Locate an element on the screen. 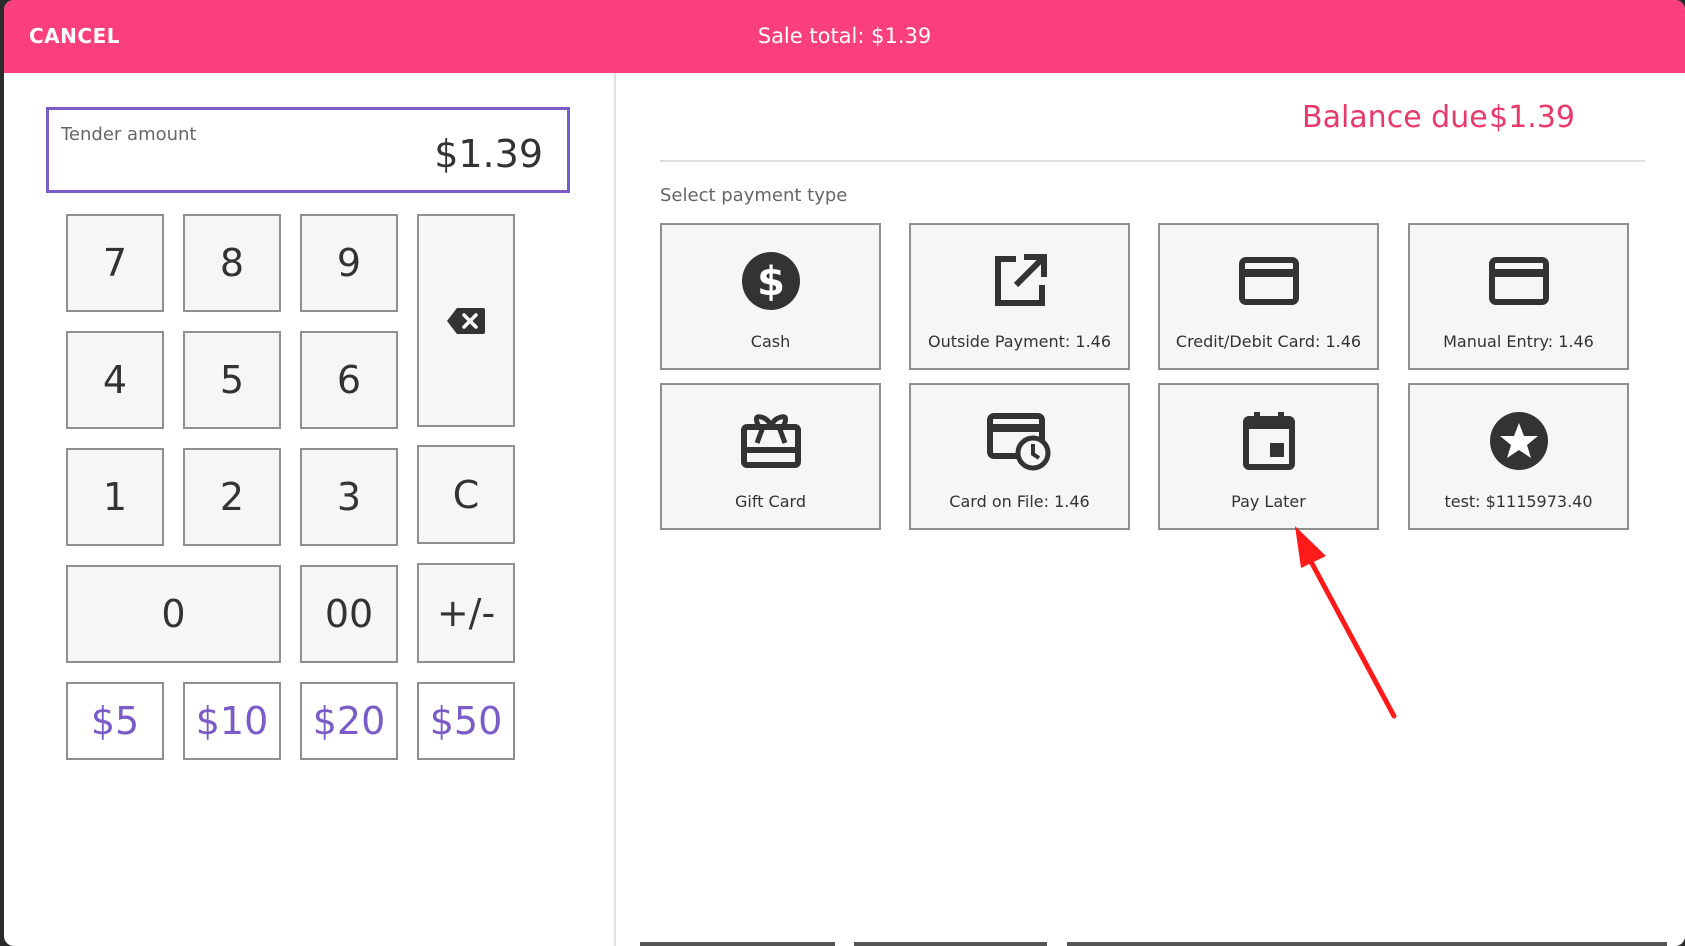 Image resolution: width=1685 pixels, height=946 pixels. tender-amount-value: $1.39 is located at coordinates (488, 154).